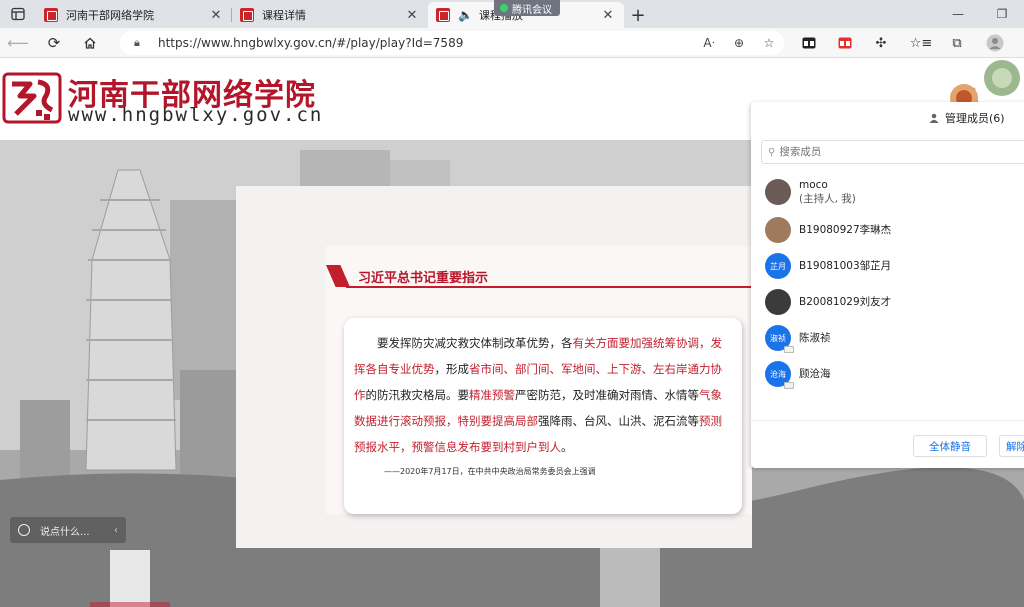 Image resolution: width=1024 pixels, height=607 pixels. What do you see at coordinates (475, 343) in the screenshot?
I see `quote-segment: 要发挥防灾减灾救灾体制改革优势，各` at bounding box center [475, 343].